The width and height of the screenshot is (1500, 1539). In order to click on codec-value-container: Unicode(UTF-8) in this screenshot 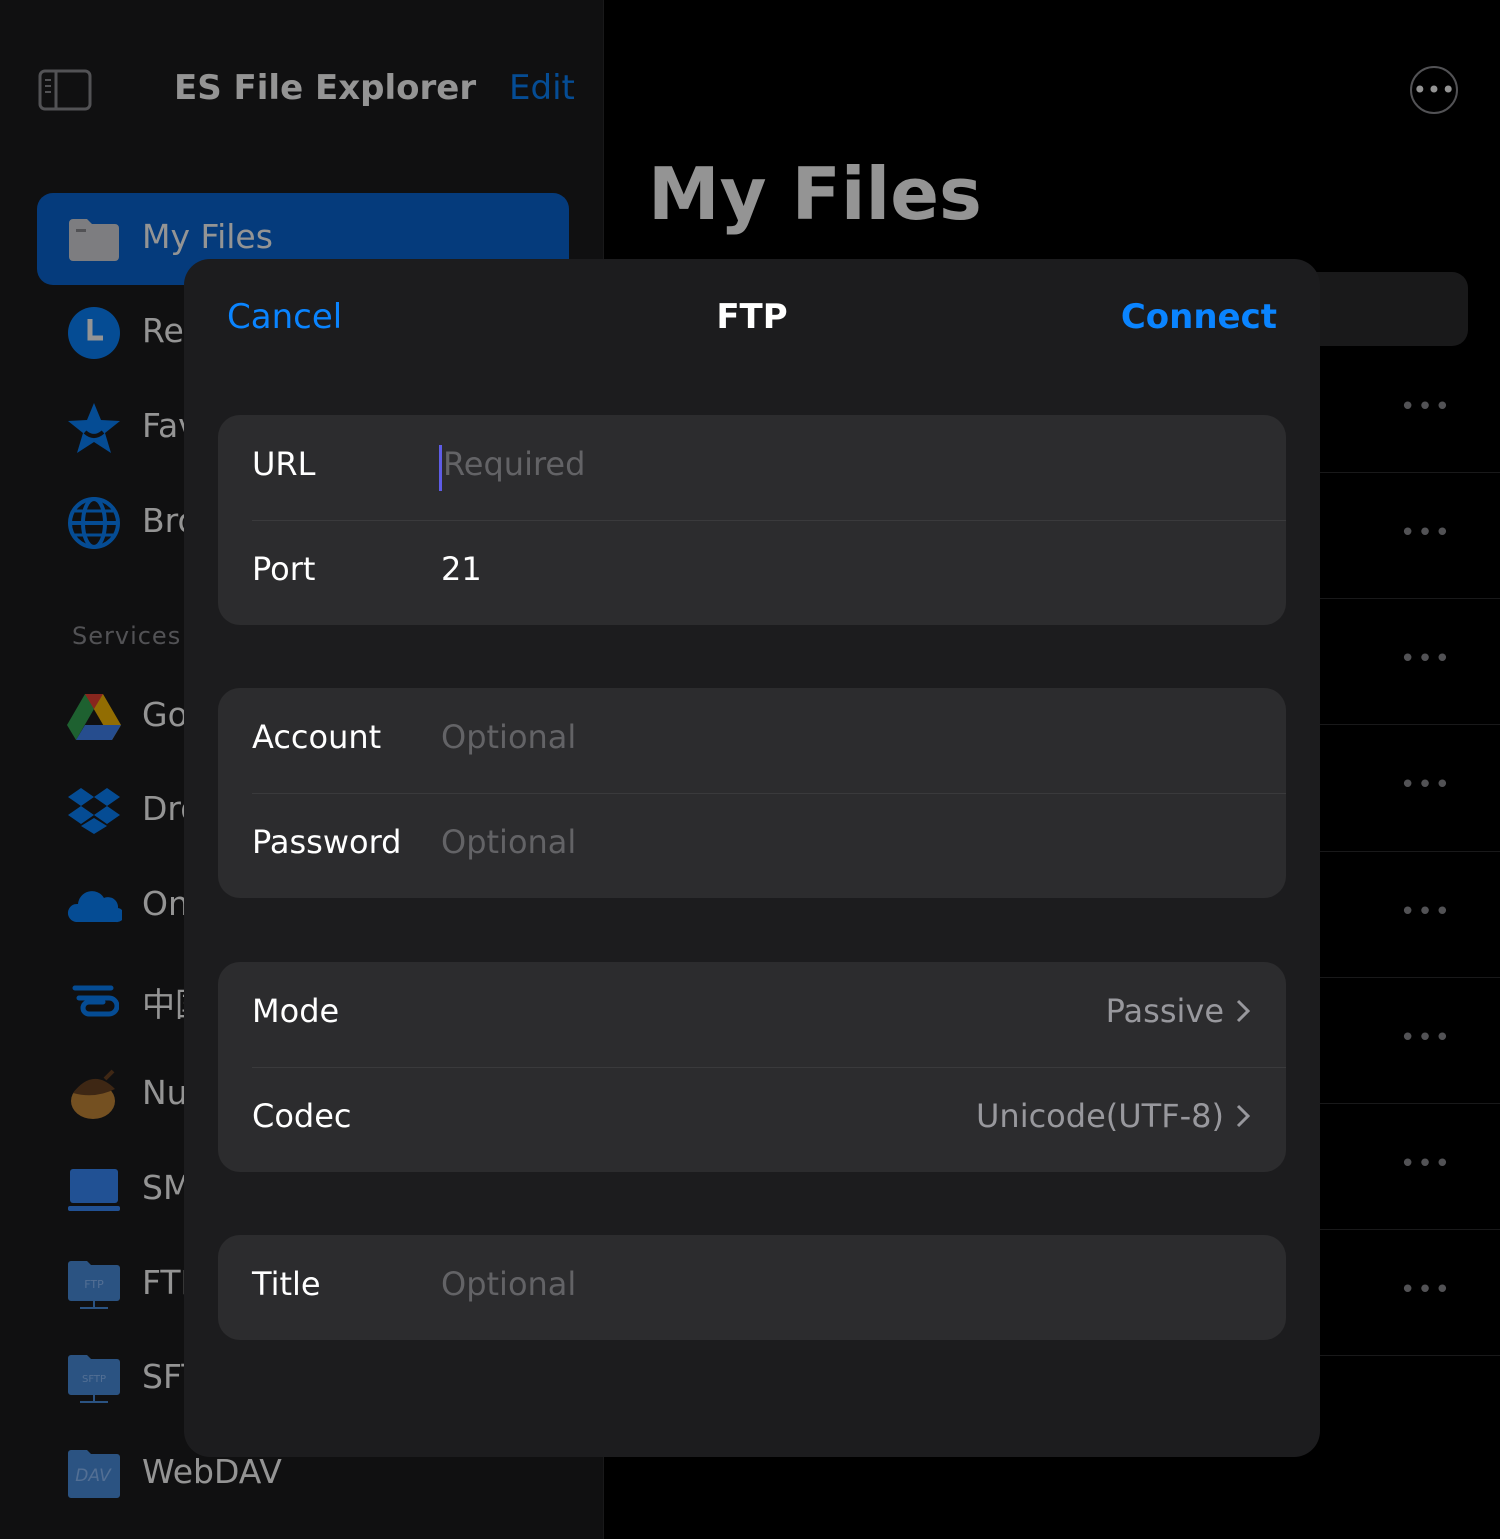, I will do `click(1113, 1116)`.